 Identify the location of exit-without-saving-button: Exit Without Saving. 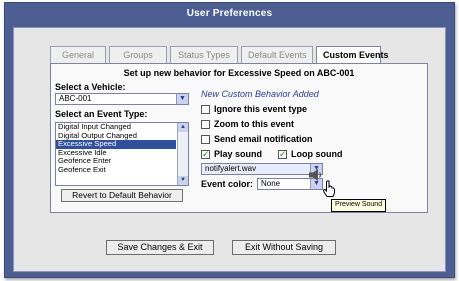
(284, 247).